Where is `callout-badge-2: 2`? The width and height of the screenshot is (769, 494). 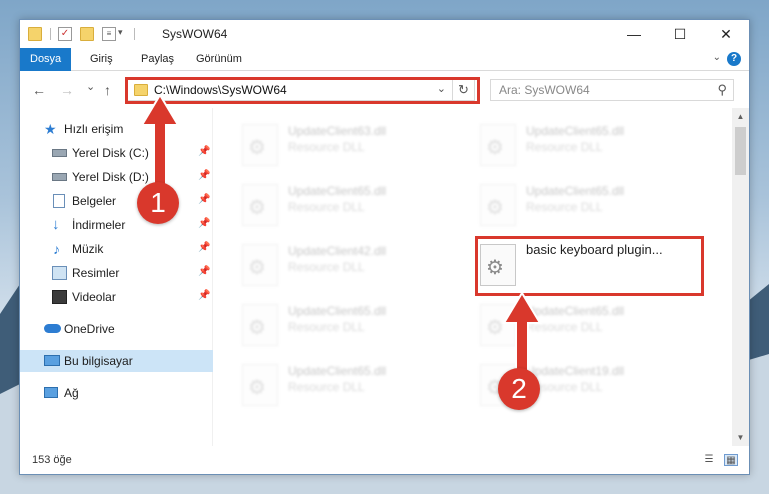
callout-badge-2: 2 is located at coordinates (519, 389).